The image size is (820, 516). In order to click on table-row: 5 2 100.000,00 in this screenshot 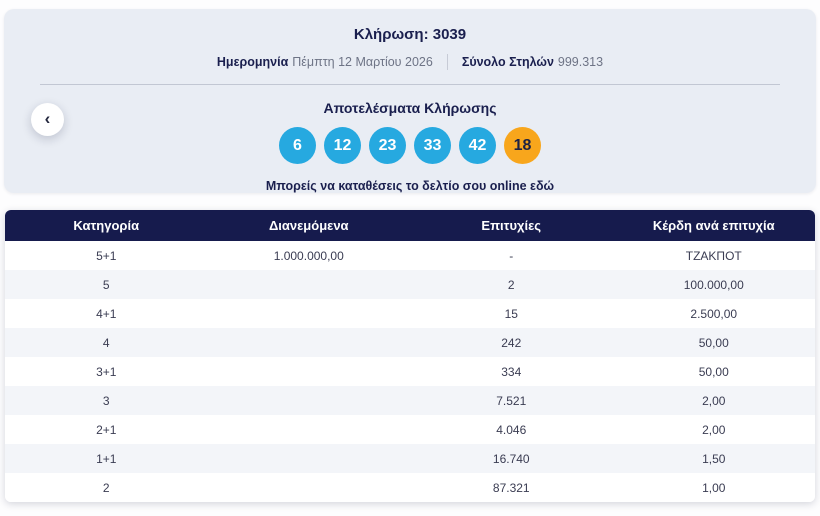, I will do `click(410, 284)`.